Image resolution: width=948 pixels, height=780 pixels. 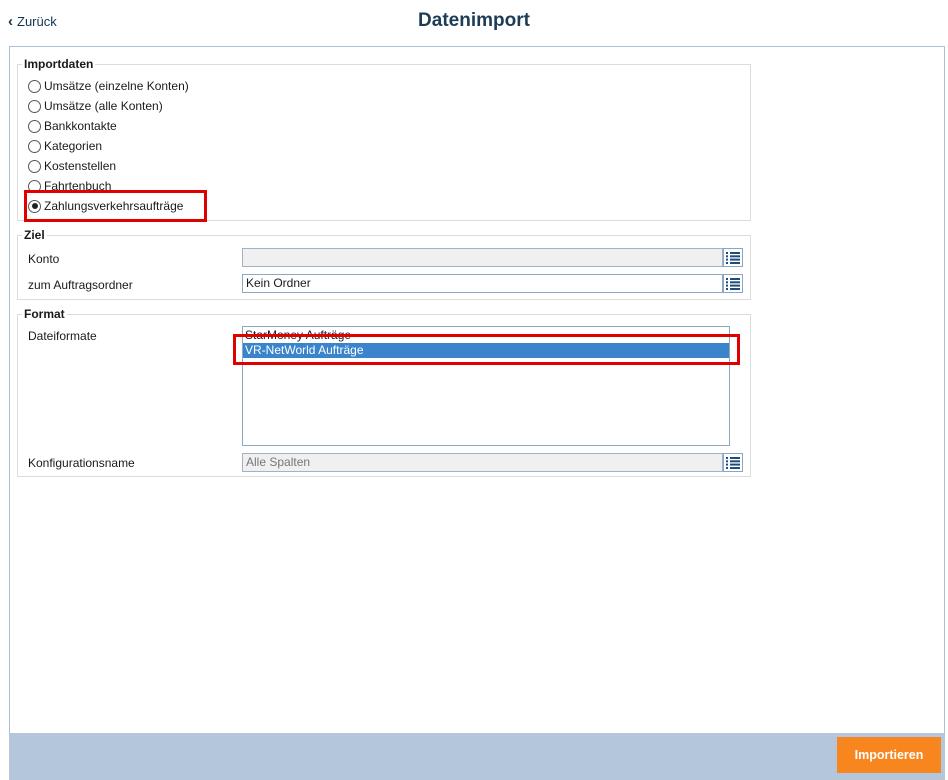 I want to click on konfigurationsname-label: Konfigurationsname, so click(x=81, y=463).